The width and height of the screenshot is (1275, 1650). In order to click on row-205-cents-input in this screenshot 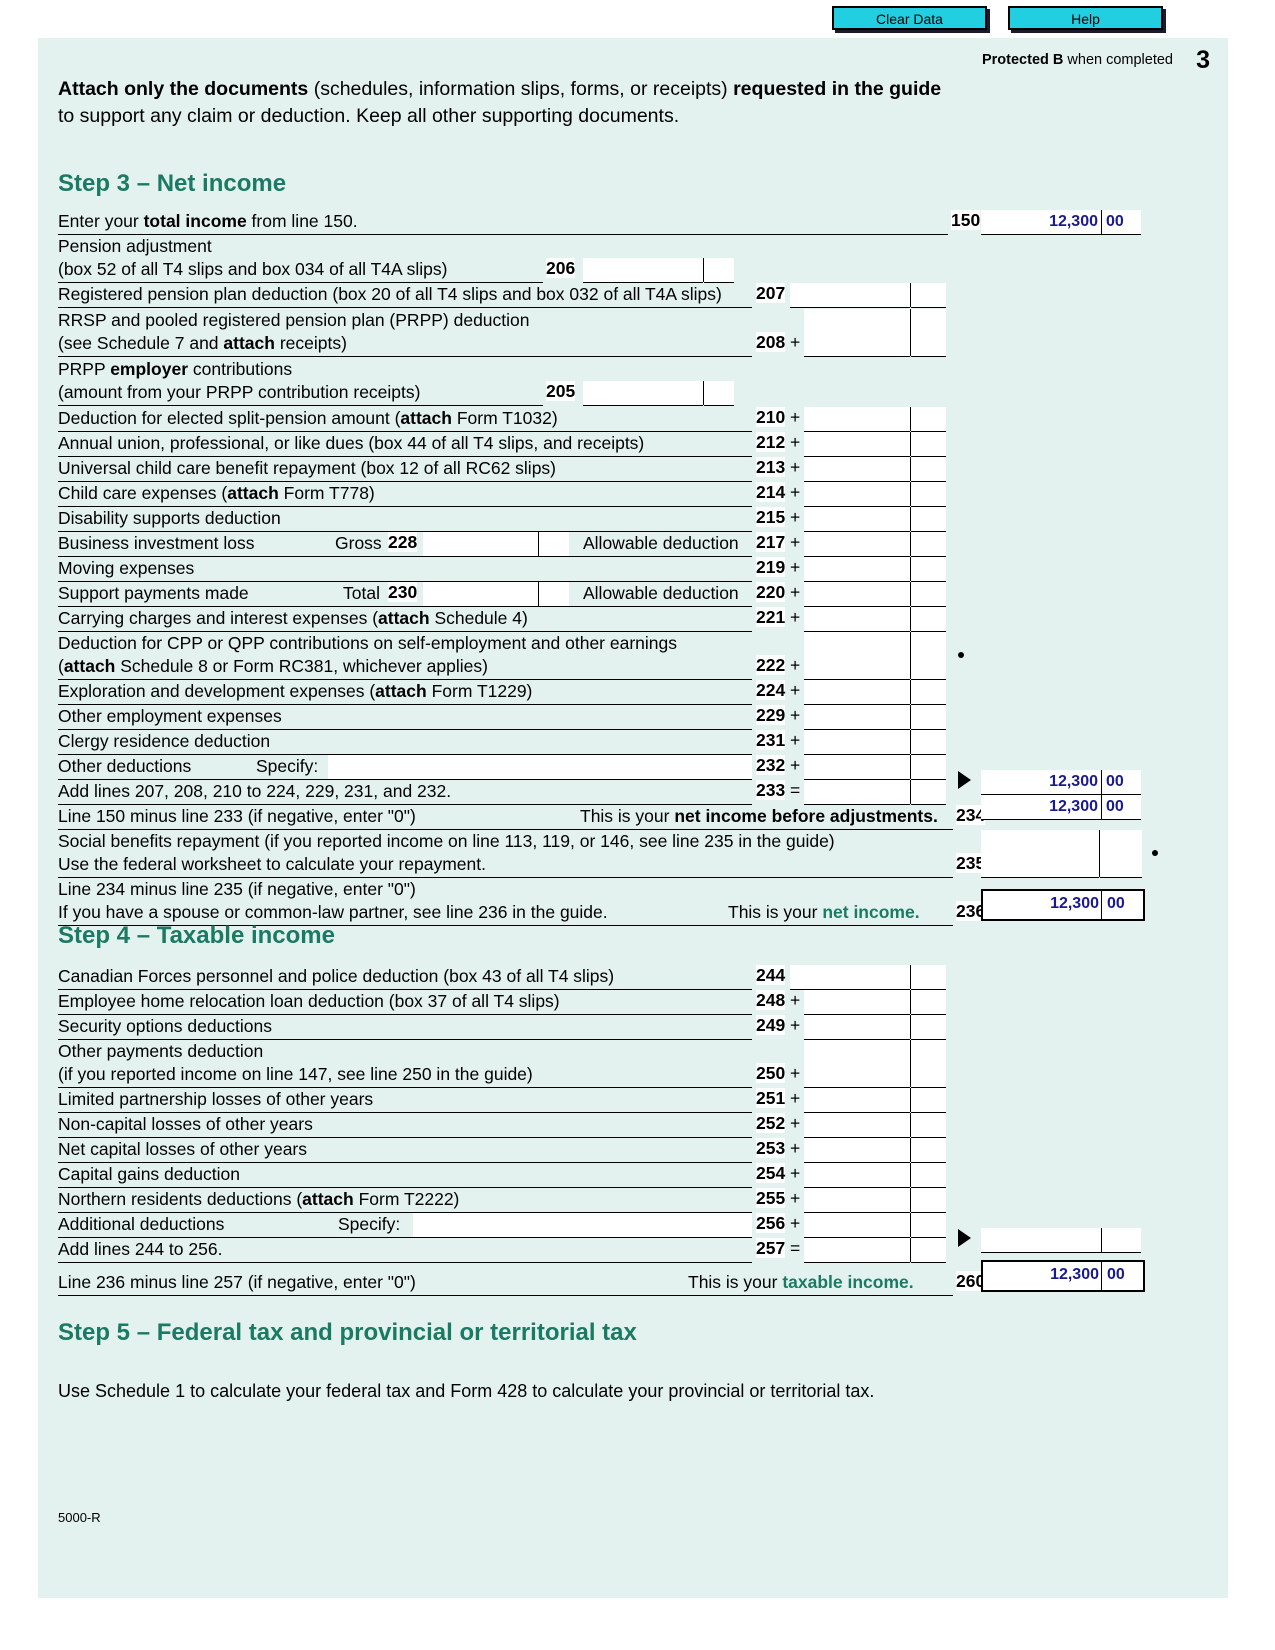, I will do `click(719, 393)`.